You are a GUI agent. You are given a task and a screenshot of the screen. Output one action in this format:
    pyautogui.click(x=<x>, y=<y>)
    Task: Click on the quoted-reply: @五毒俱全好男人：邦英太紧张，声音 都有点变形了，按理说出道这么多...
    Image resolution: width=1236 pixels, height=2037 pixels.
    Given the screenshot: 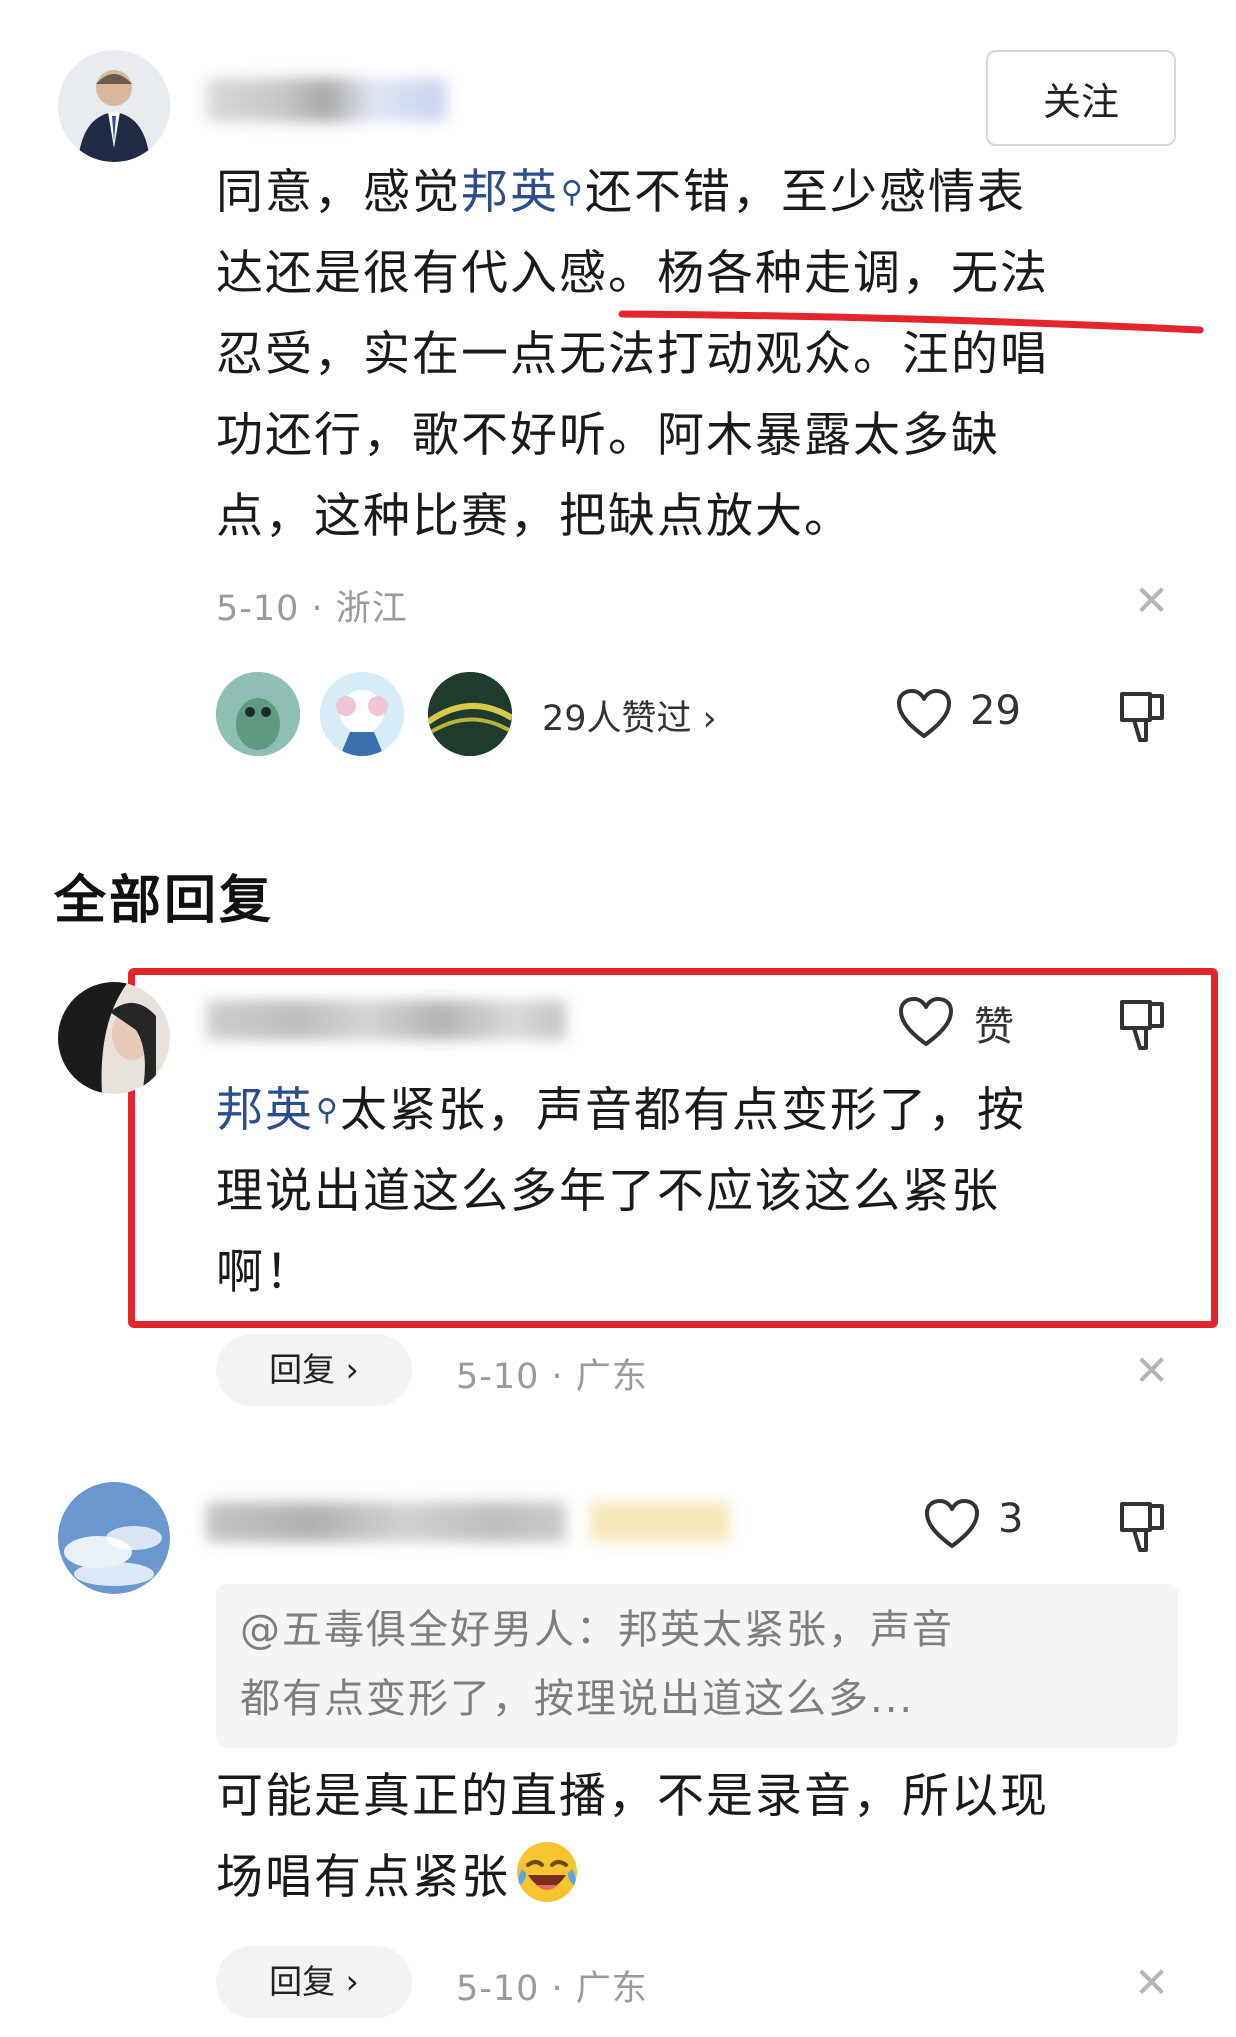 What is the action you would take?
    pyautogui.click(x=697, y=1666)
    